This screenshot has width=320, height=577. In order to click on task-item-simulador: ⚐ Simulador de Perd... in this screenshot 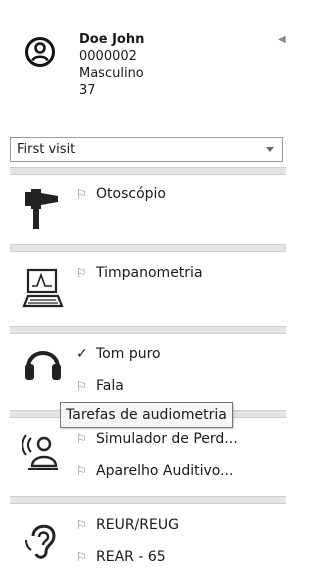, I will do `click(157, 439)`.